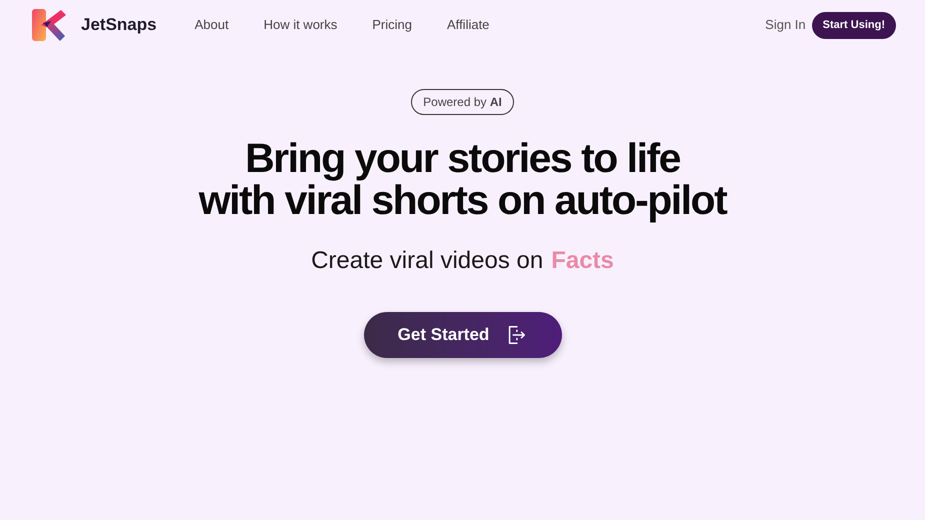 The height and width of the screenshot is (520, 925). What do you see at coordinates (462, 179) in the screenshot?
I see `headline: Bring your stories to life with viral shorts on auto-pilot` at bounding box center [462, 179].